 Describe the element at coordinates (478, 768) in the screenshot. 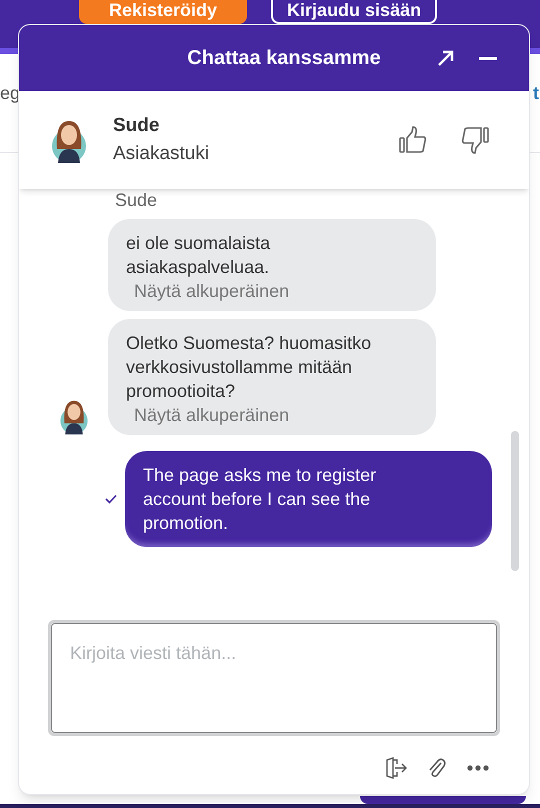

I see `more-icon` at that location.